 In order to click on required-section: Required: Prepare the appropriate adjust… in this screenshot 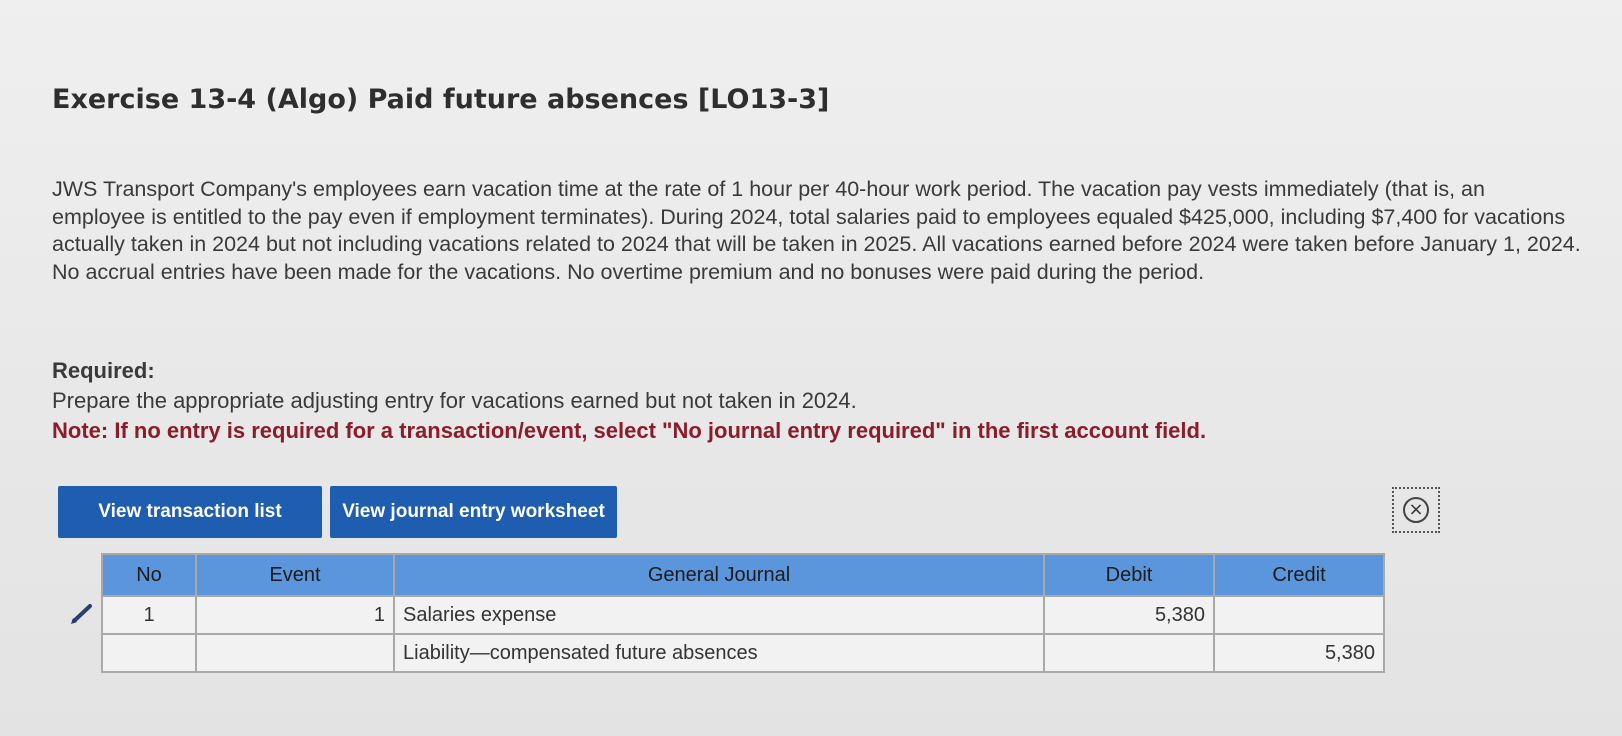, I will do `click(629, 401)`.